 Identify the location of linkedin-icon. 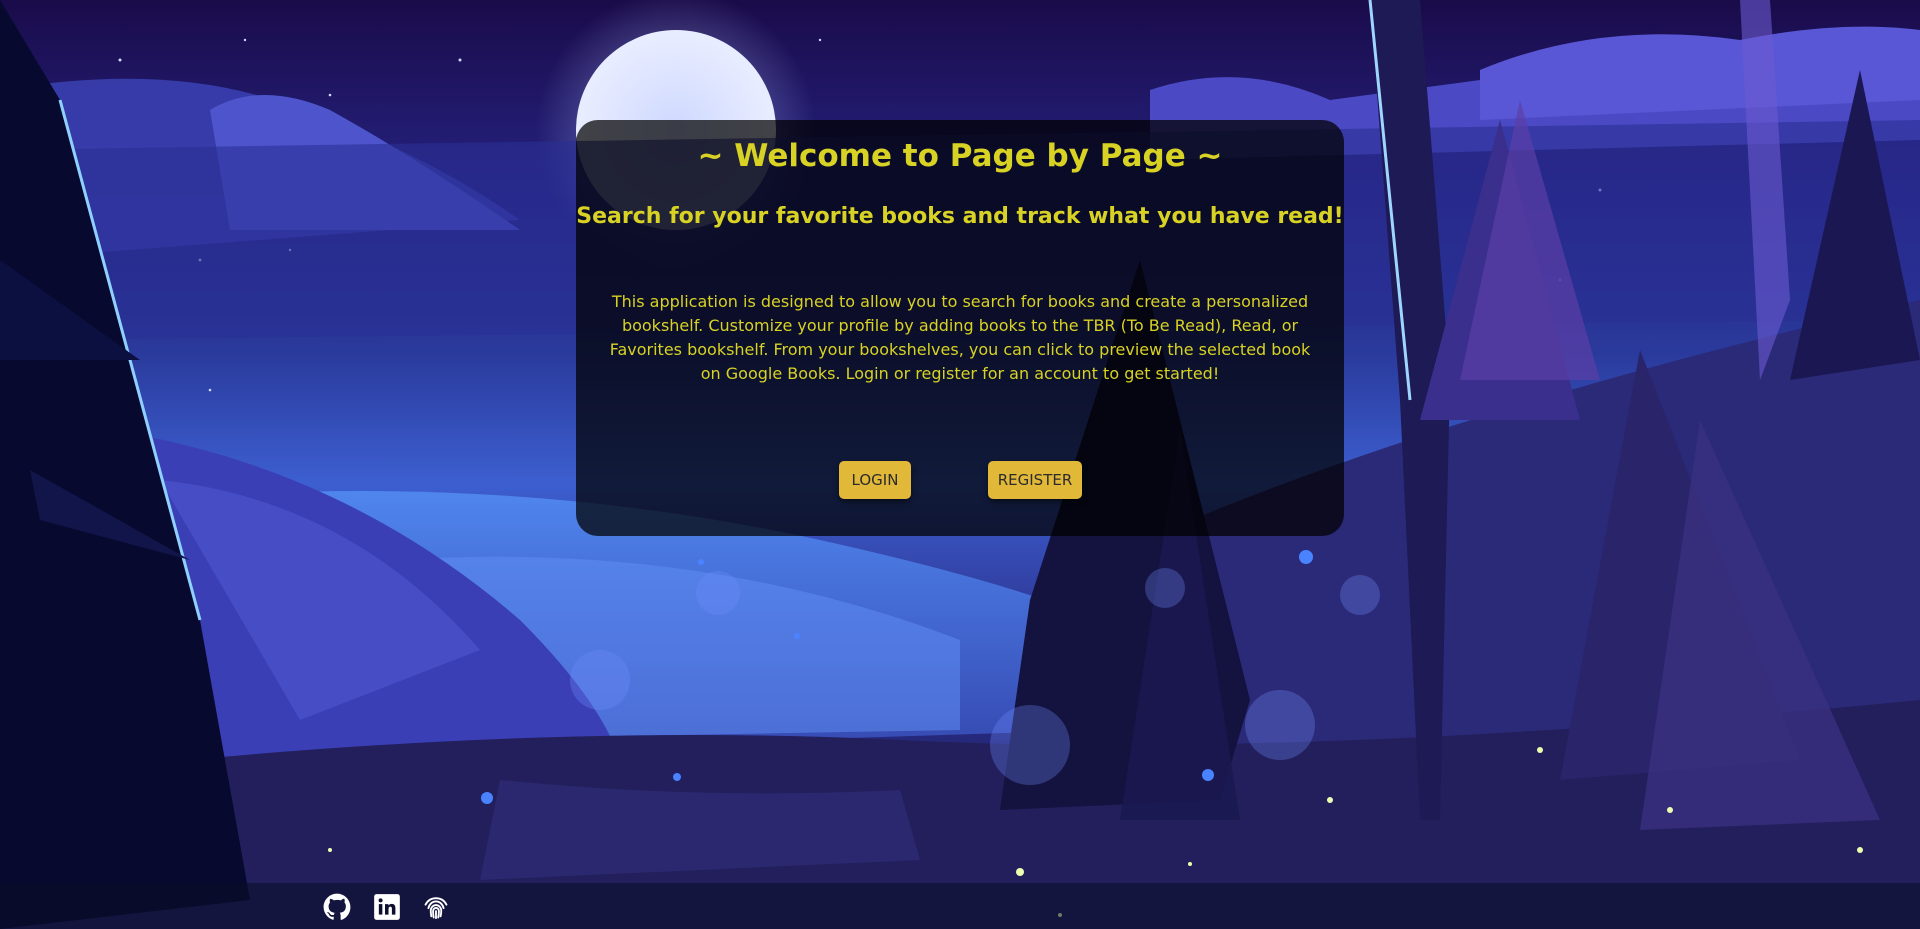
(387, 907).